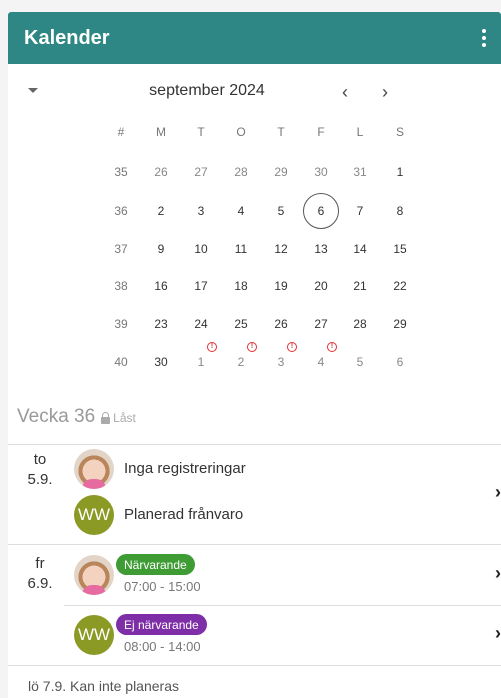  Describe the element at coordinates (321, 132) in the screenshot. I see `weekday-header: F` at that location.